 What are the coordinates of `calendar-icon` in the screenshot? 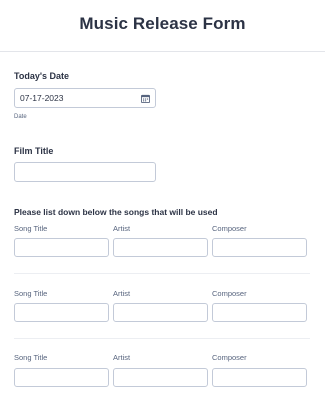 It's located at (145, 98).